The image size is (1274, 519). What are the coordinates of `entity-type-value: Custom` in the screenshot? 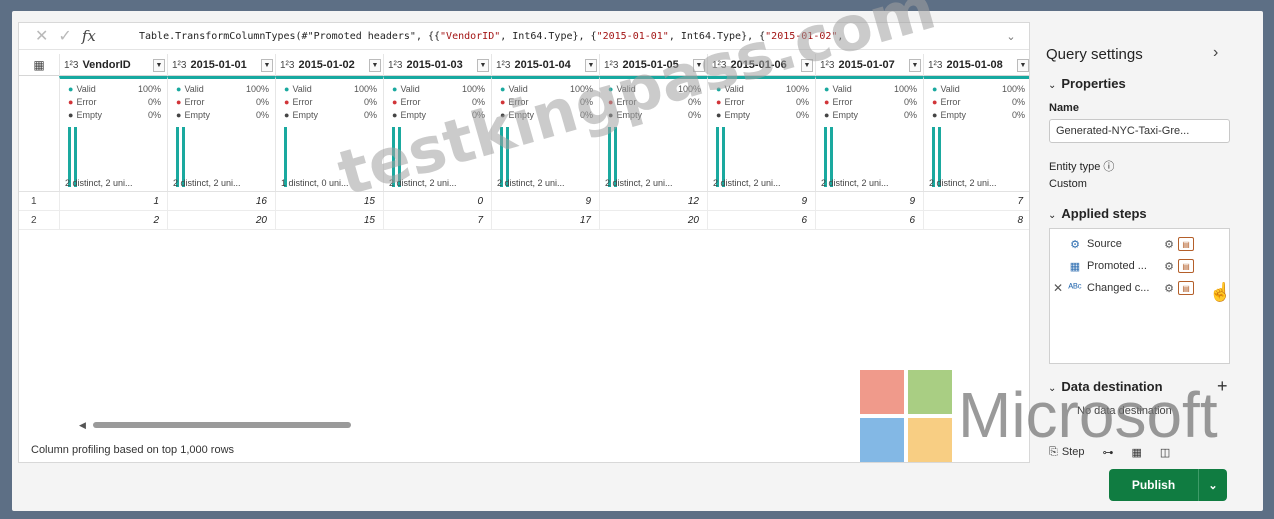 It's located at (1068, 184).